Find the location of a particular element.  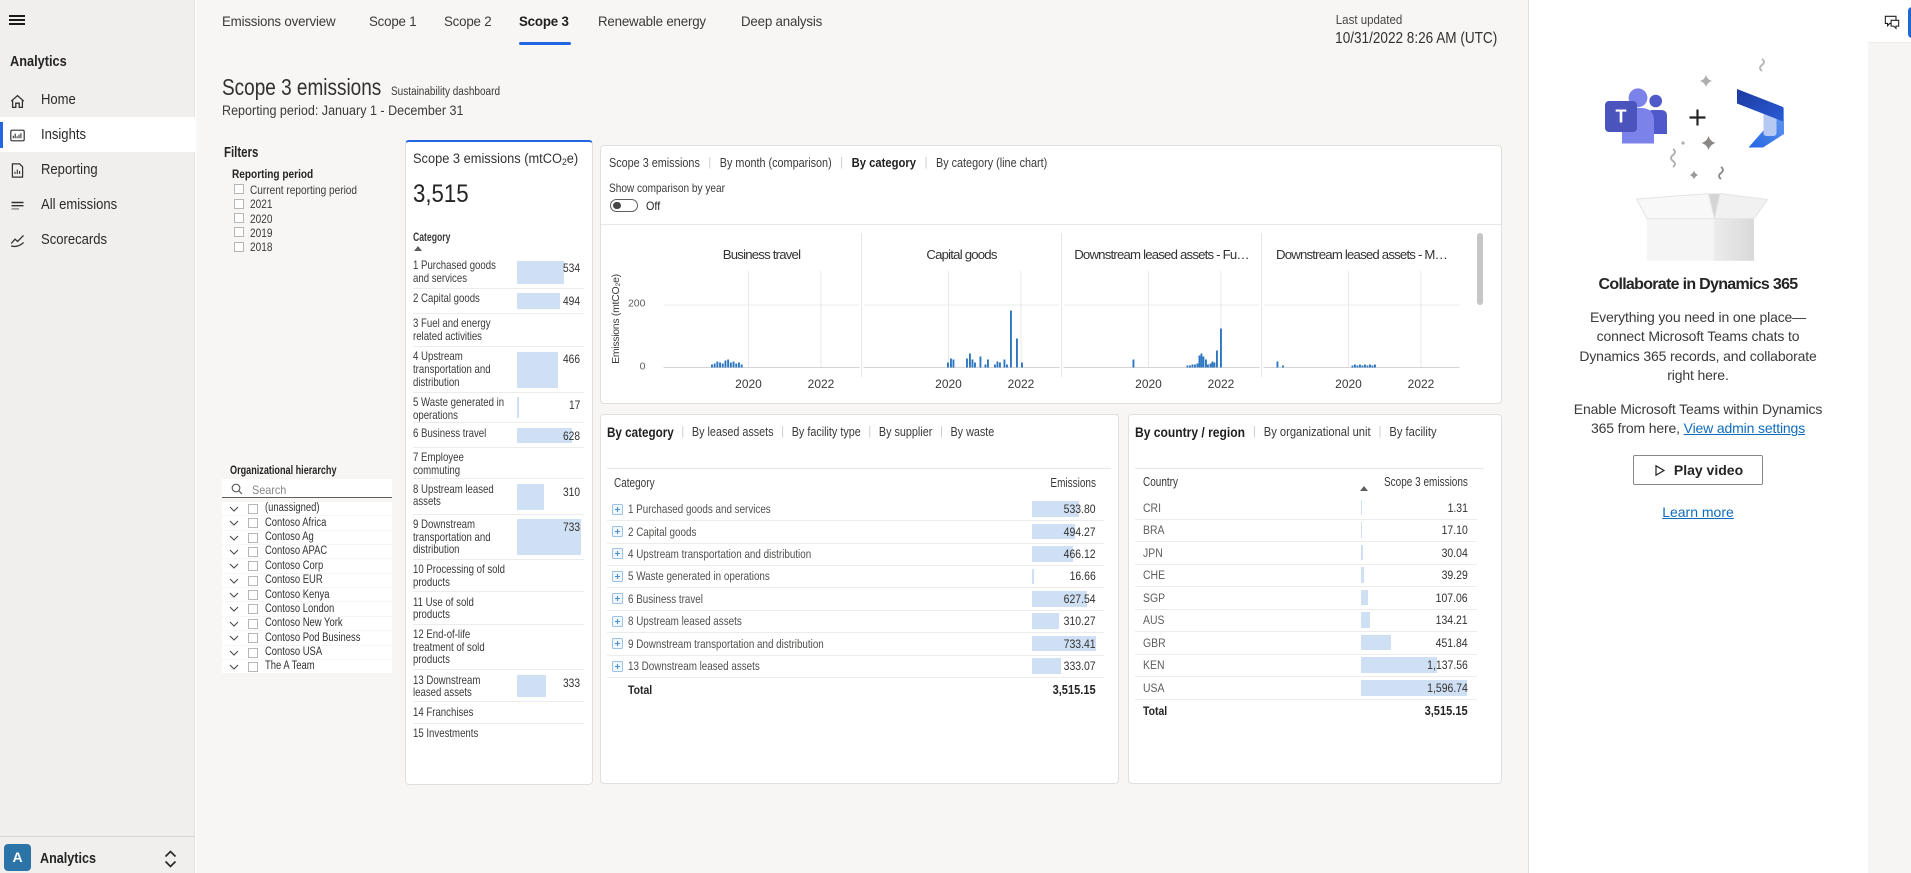

svg-text: Emissions (mtCO₂e) is located at coordinates (616, 319).